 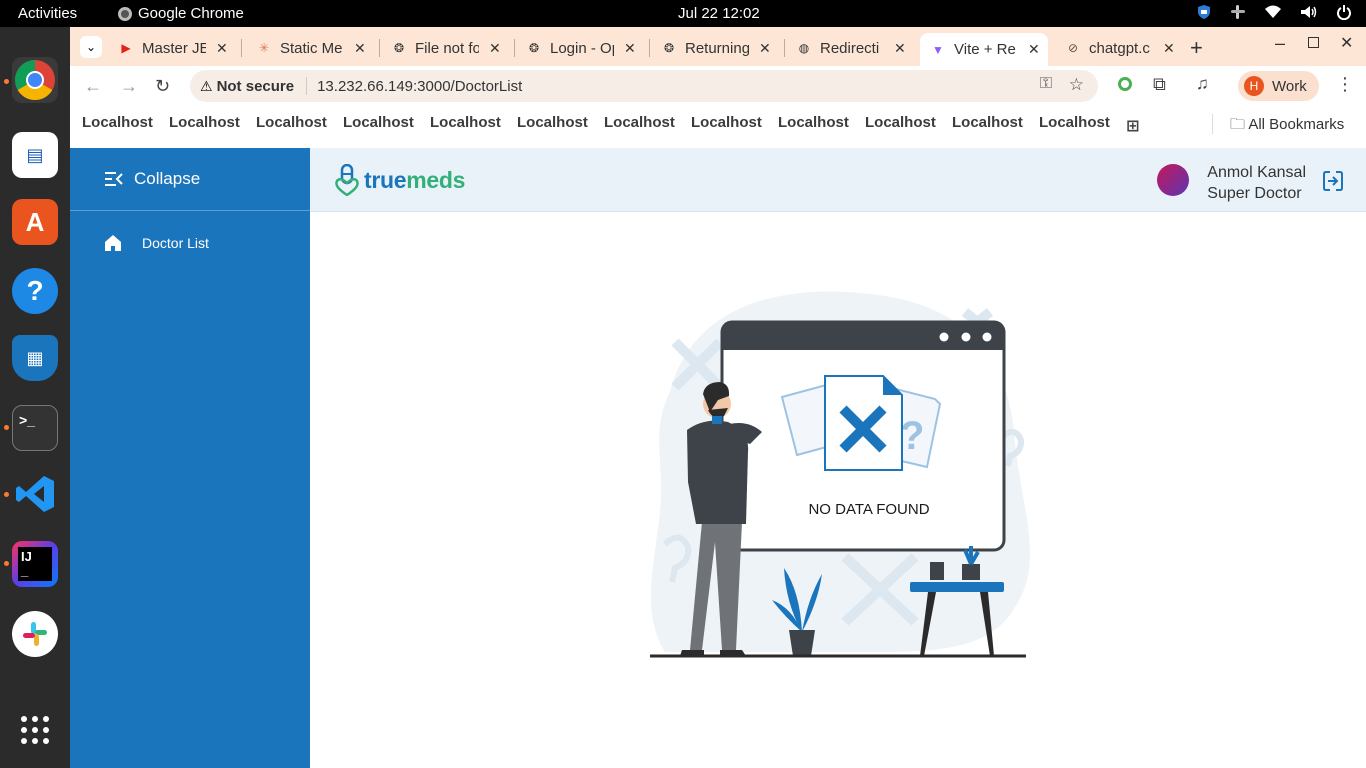 I want to click on writer-dock-icon: ▤, so click(x=35, y=155).